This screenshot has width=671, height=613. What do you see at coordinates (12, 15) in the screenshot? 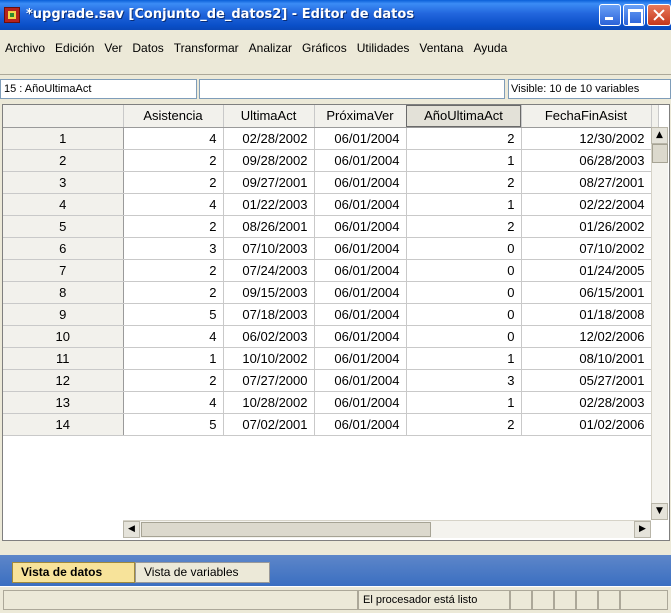
I see `spss-app-icon` at bounding box center [12, 15].